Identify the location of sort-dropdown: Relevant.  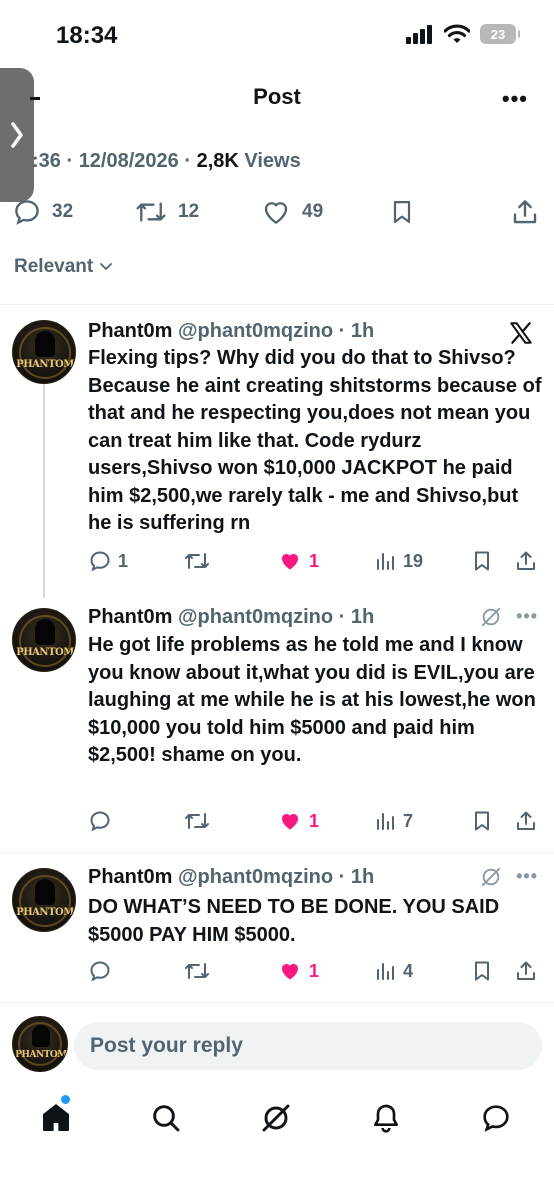
(63, 267).